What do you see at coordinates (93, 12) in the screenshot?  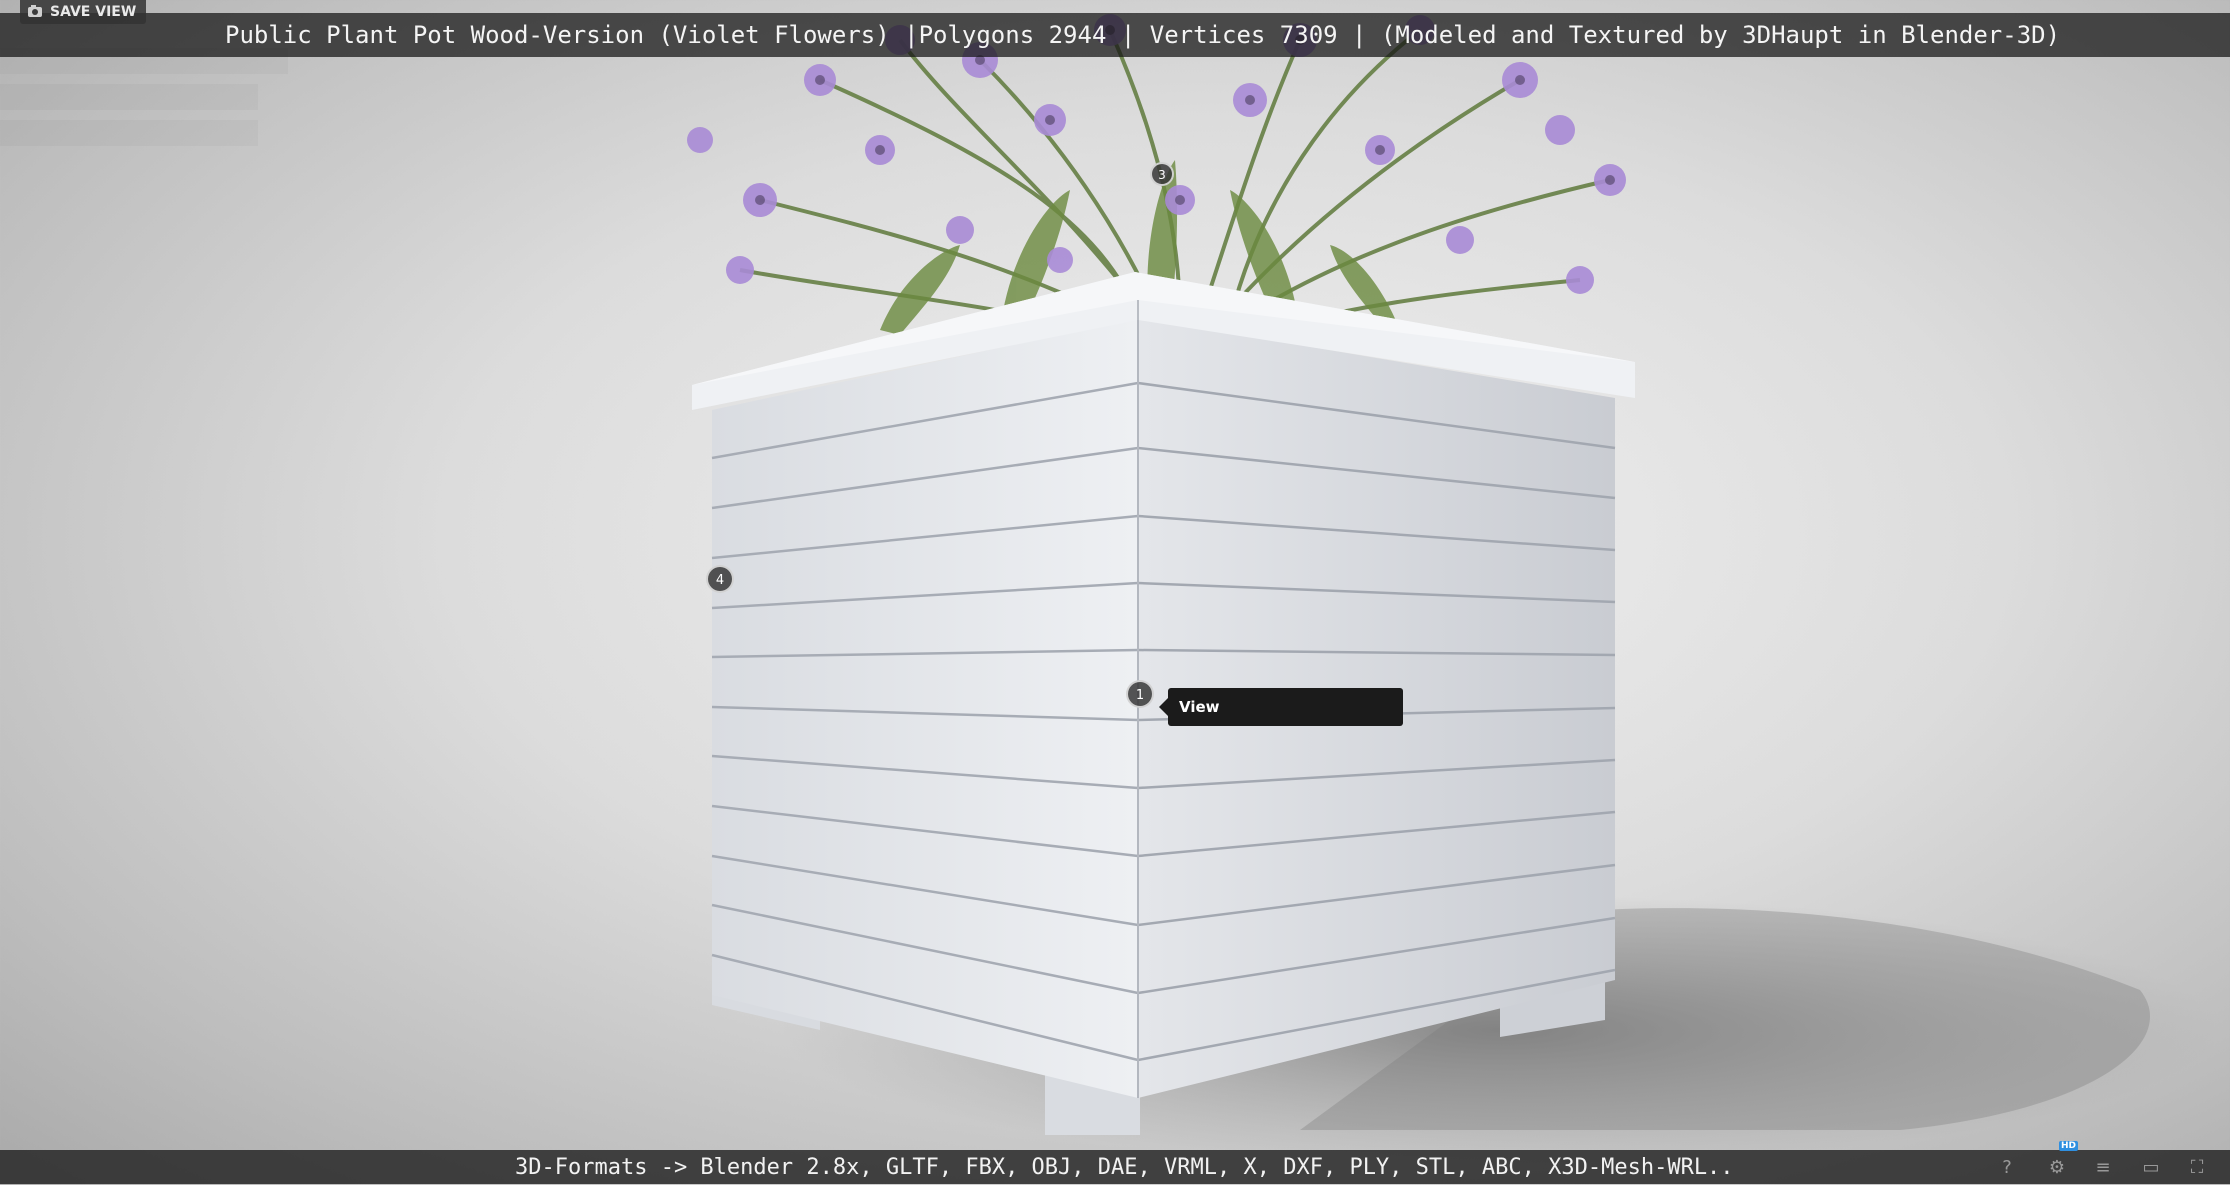 I see `save-view-label: SAVE VIEW` at bounding box center [93, 12].